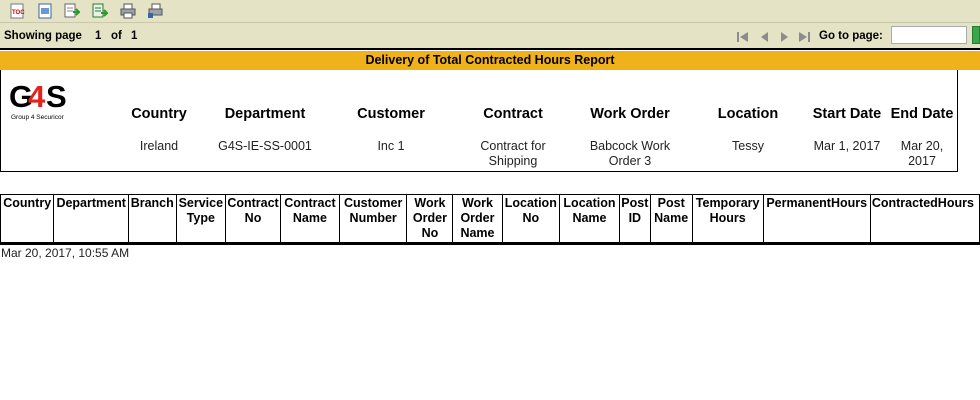  What do you see at coordinates (924, 218) in the screenshot?
I see `column-header: ContractedHours` at bounding box center [924, 218].